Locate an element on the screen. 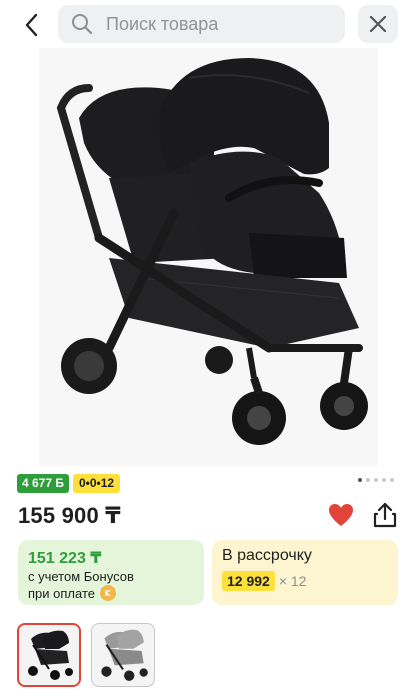  installment-multiplier: × 12 is located at coordinates (292, 581).